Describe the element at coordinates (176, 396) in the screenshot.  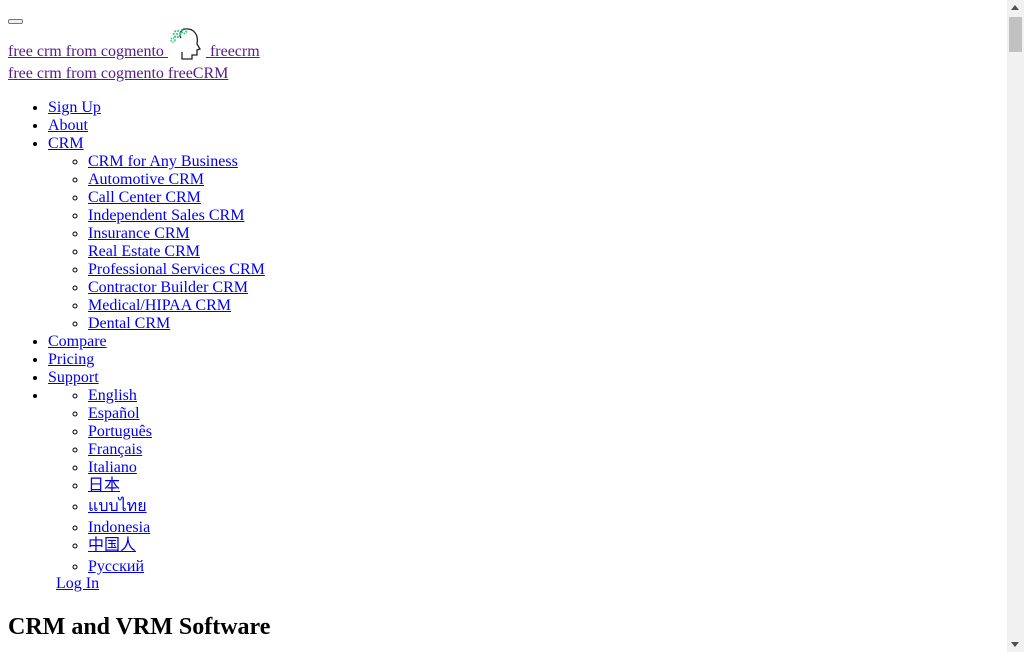
I see `language-item: English` at that location.